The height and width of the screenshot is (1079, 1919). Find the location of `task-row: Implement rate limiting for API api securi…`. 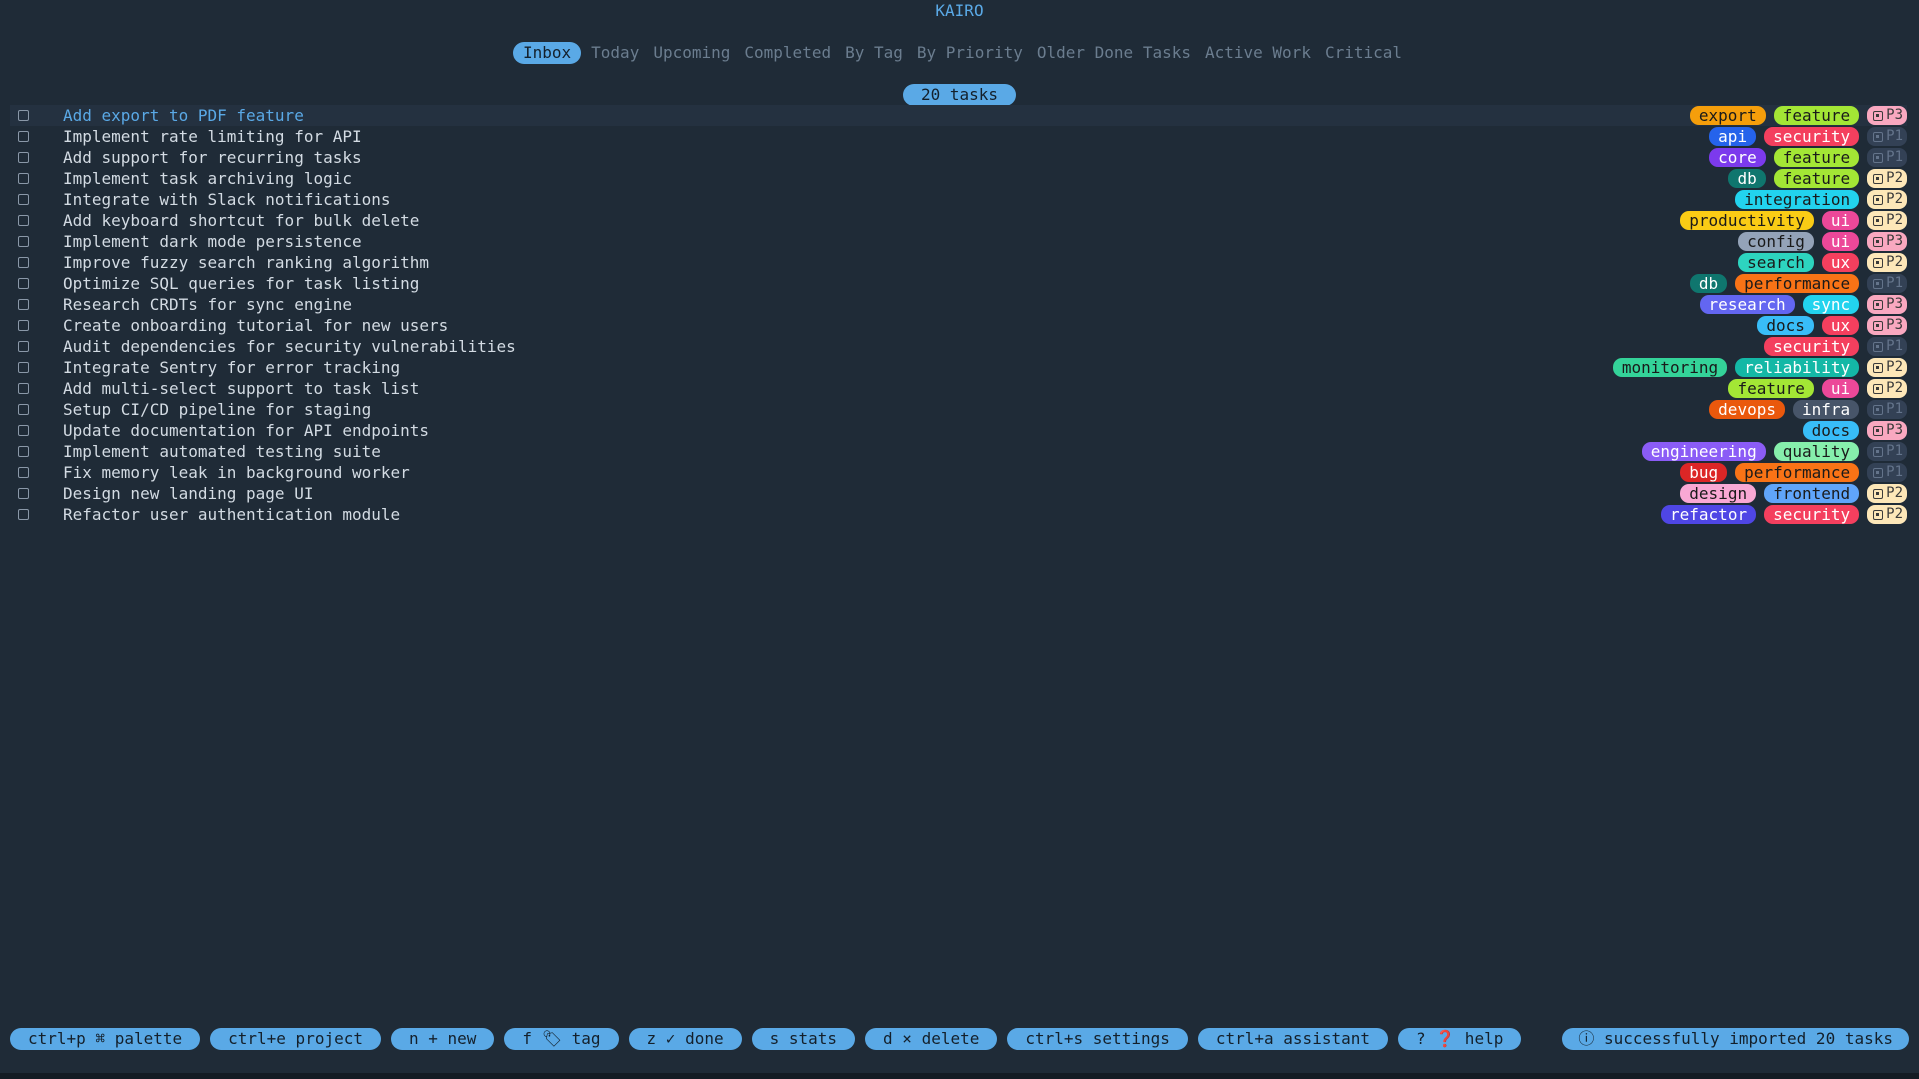

task-row: Implement rate limiting for API api securi… is located at coordinates (958, 136).